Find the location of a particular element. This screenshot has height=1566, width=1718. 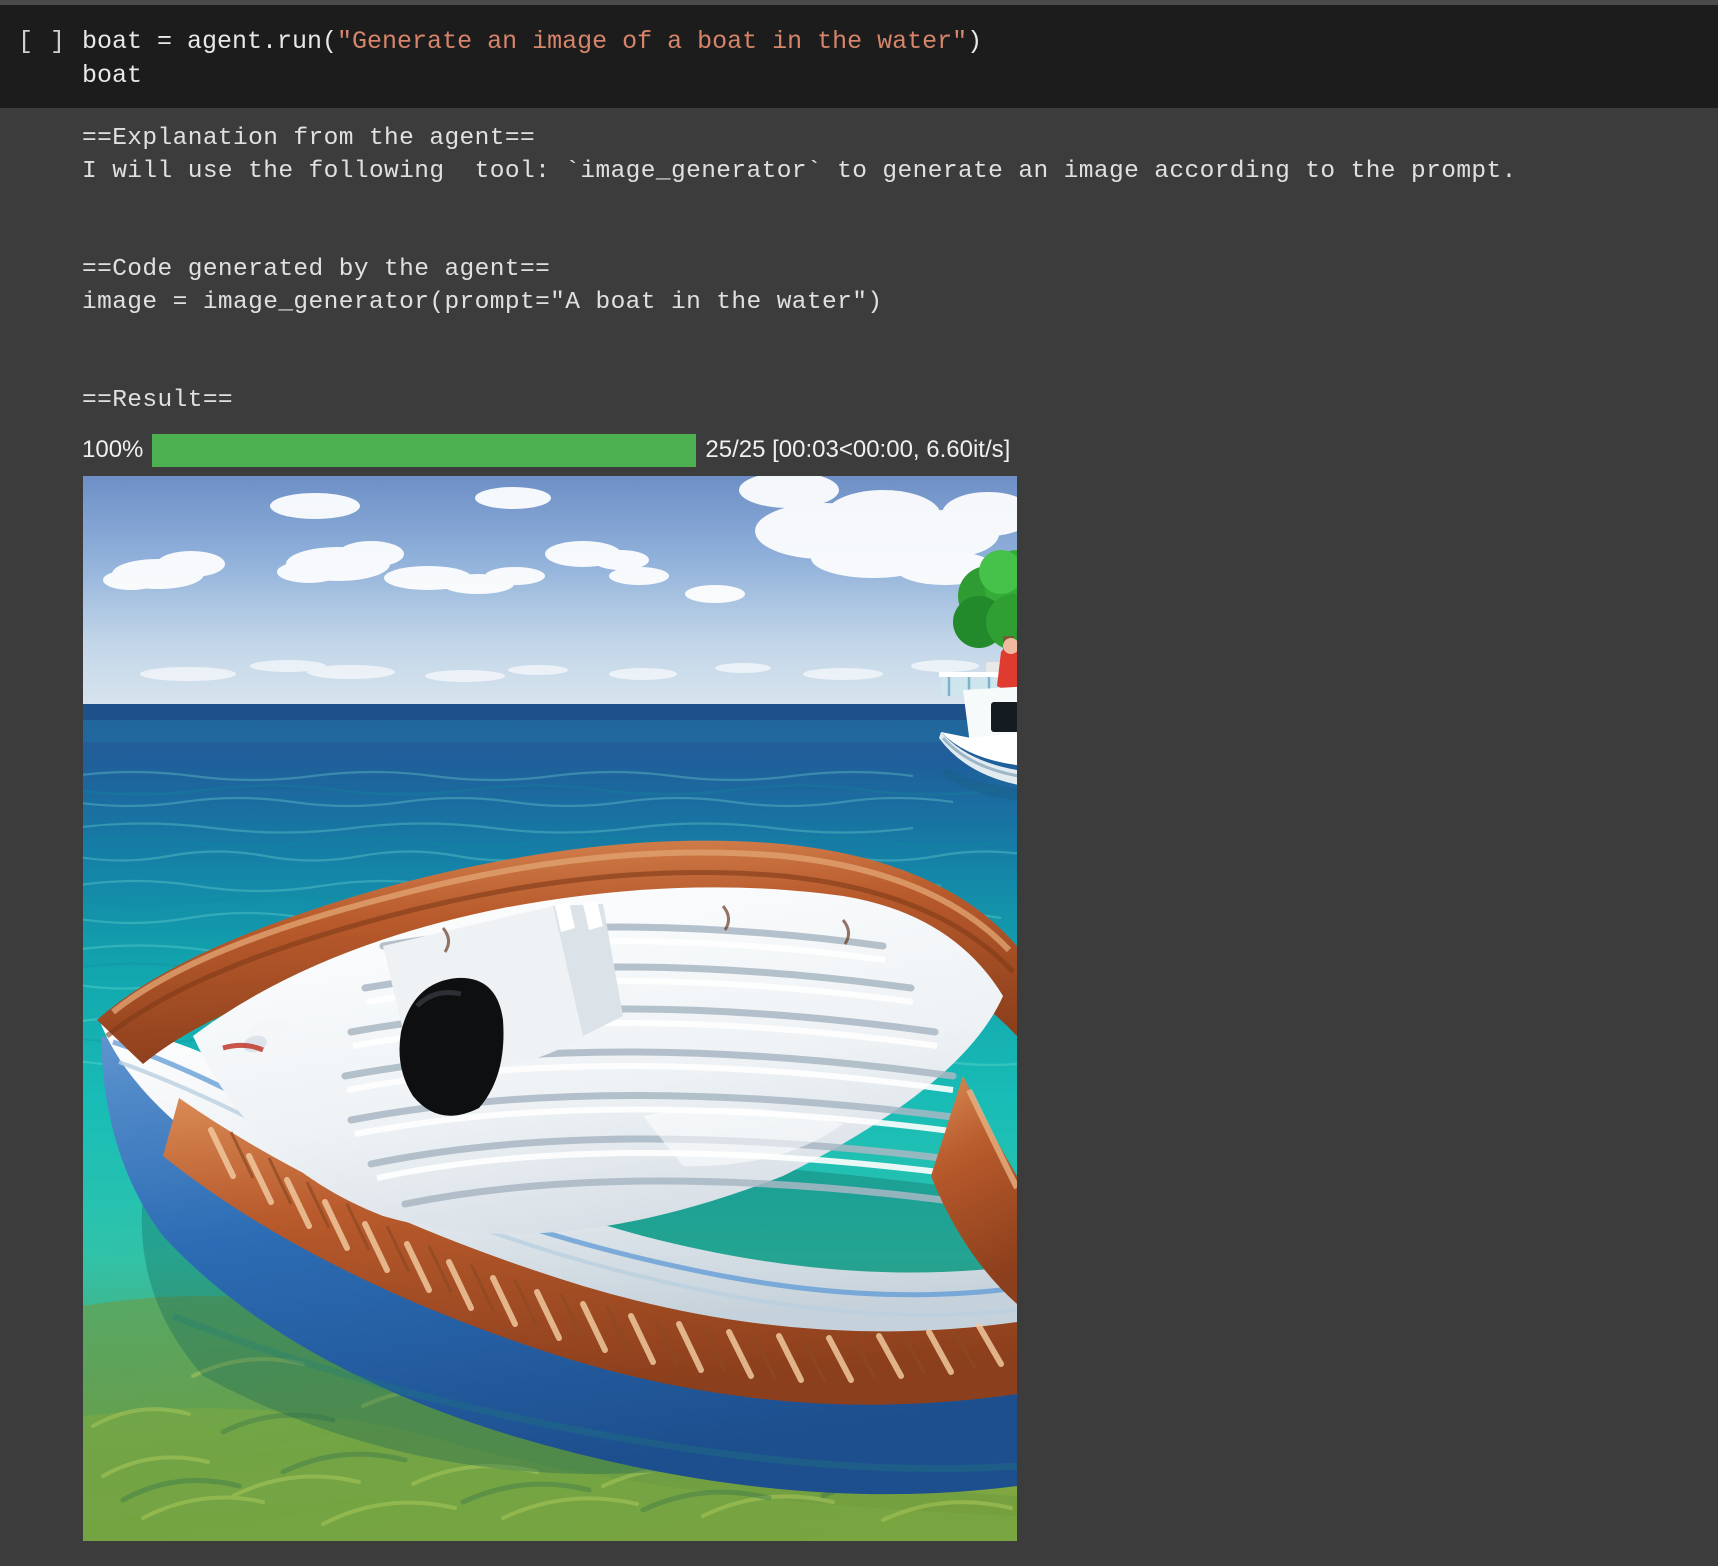

code-line-1-prefix: boat = agent.run( is located at coordinates (210, 41).